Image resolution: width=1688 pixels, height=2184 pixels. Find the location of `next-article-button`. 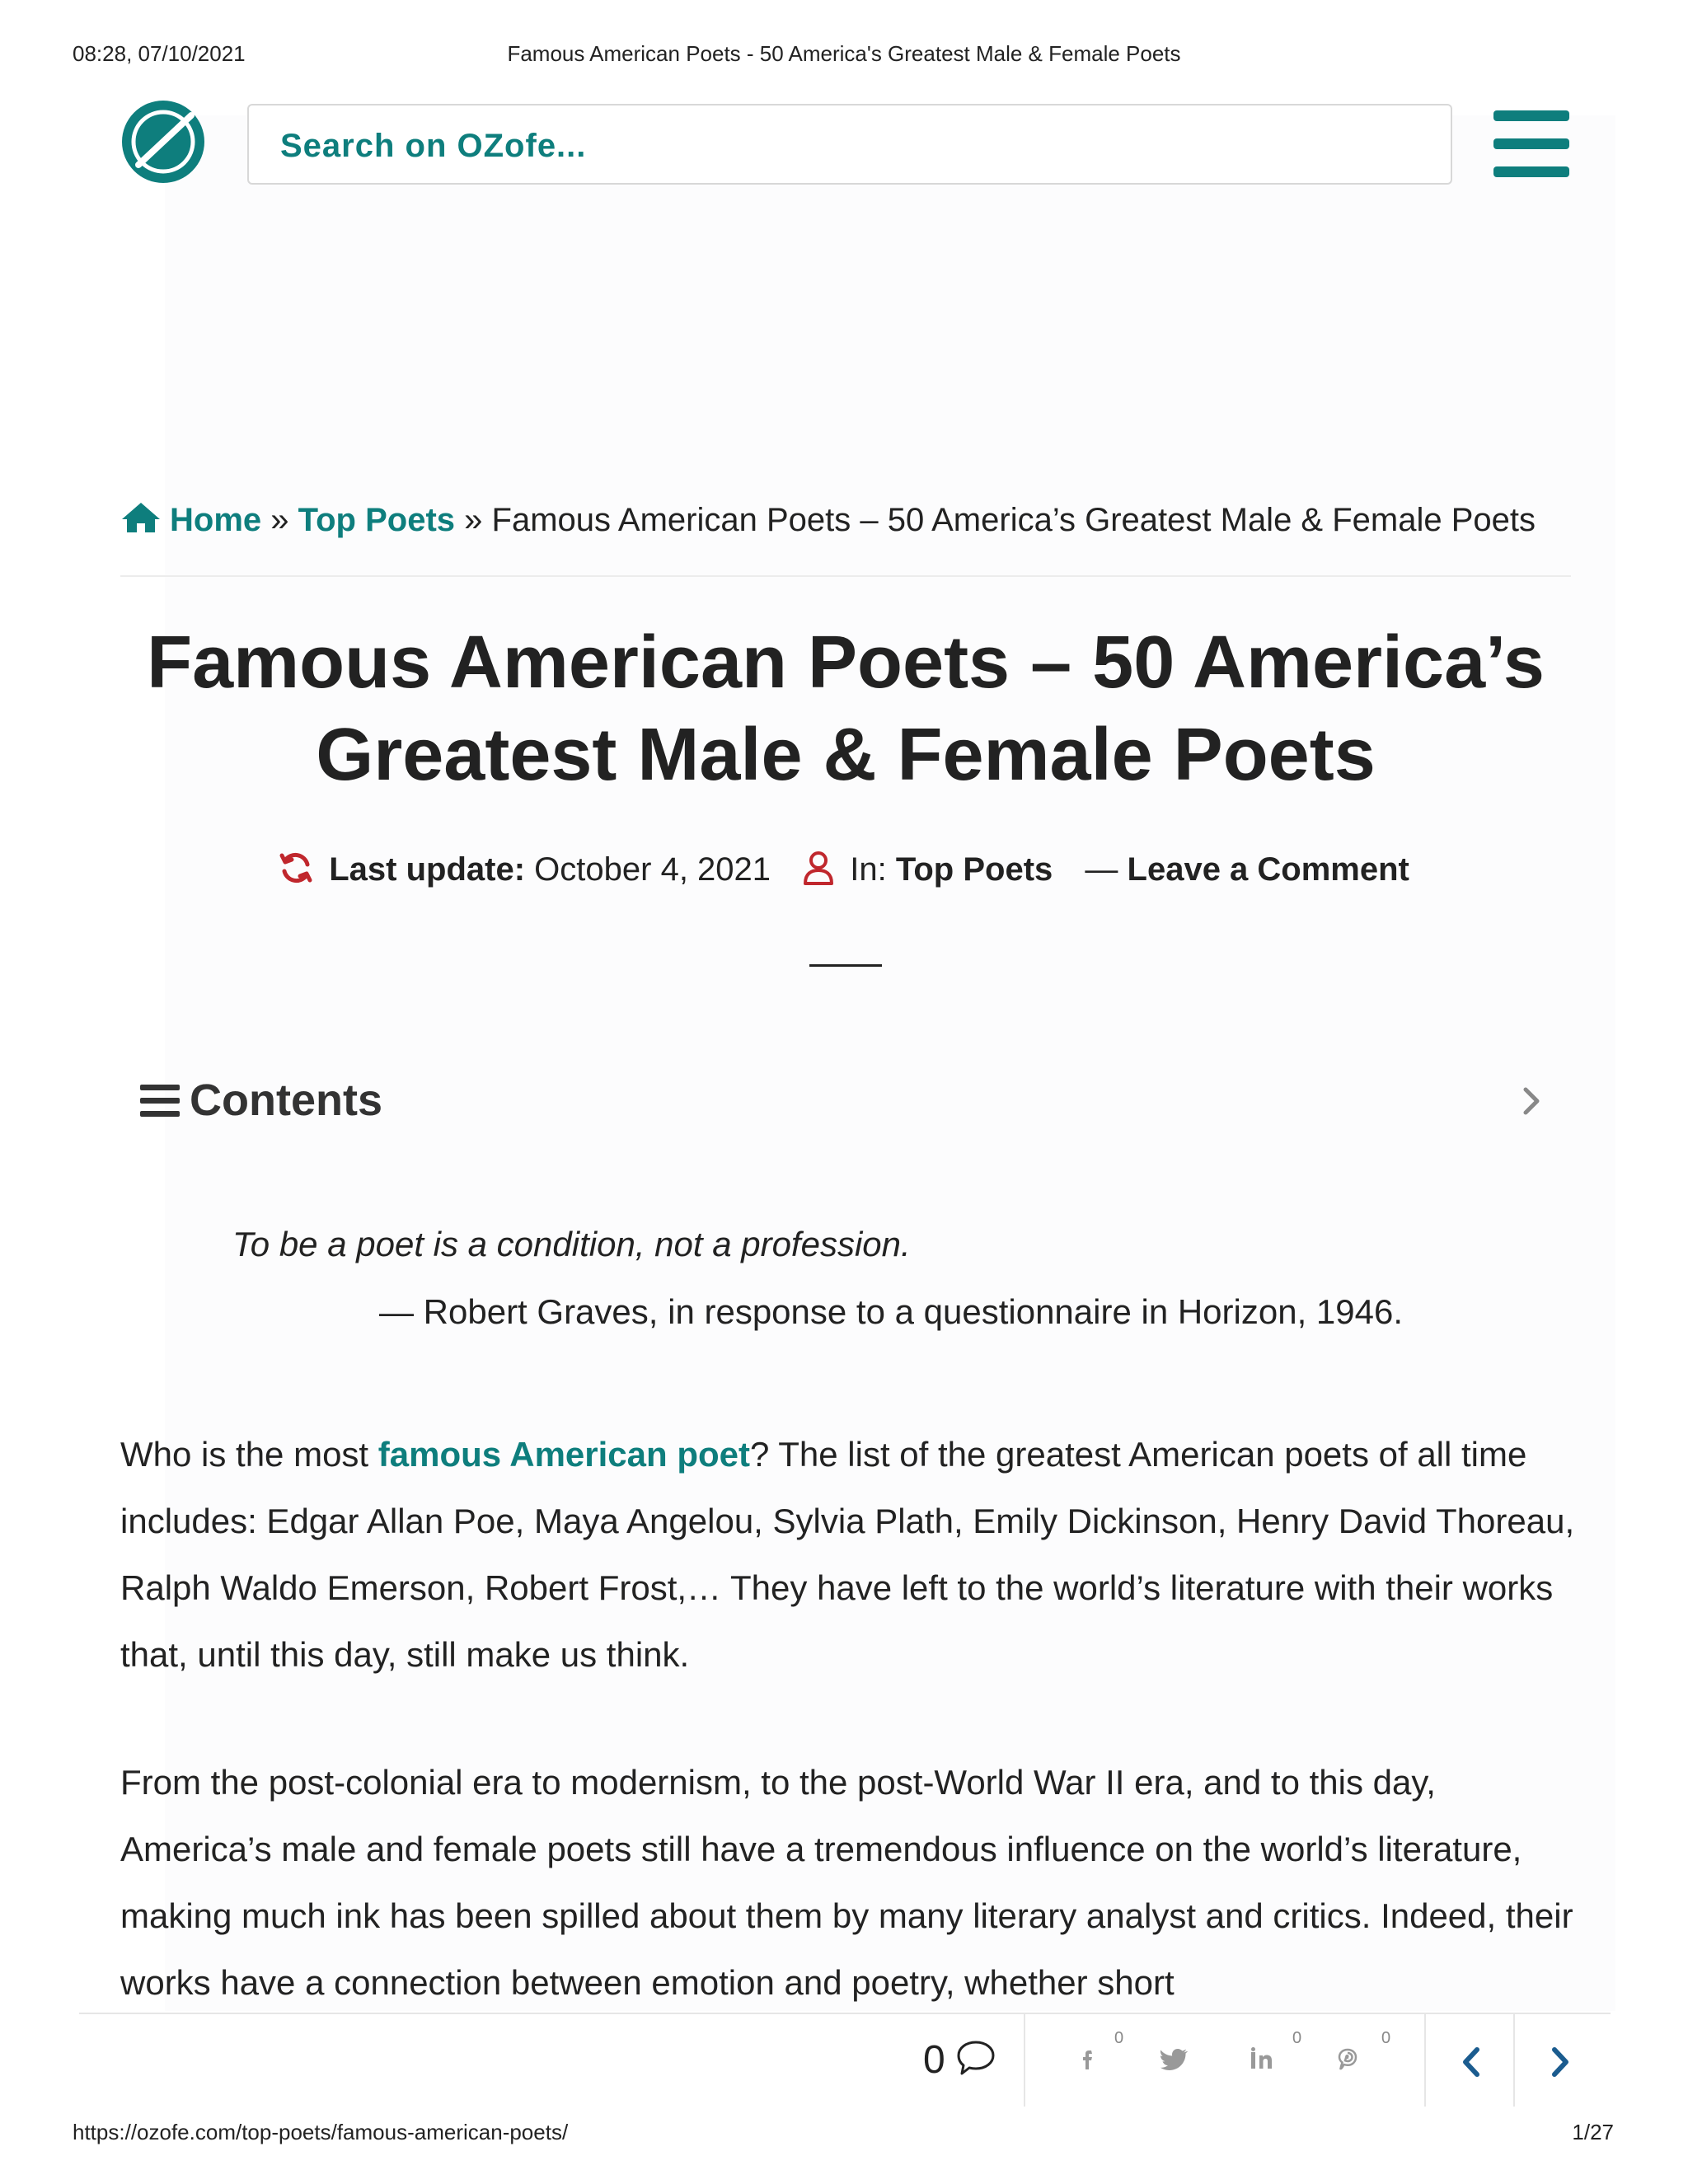

next-article-button is located at coordinates (1560, 2064).